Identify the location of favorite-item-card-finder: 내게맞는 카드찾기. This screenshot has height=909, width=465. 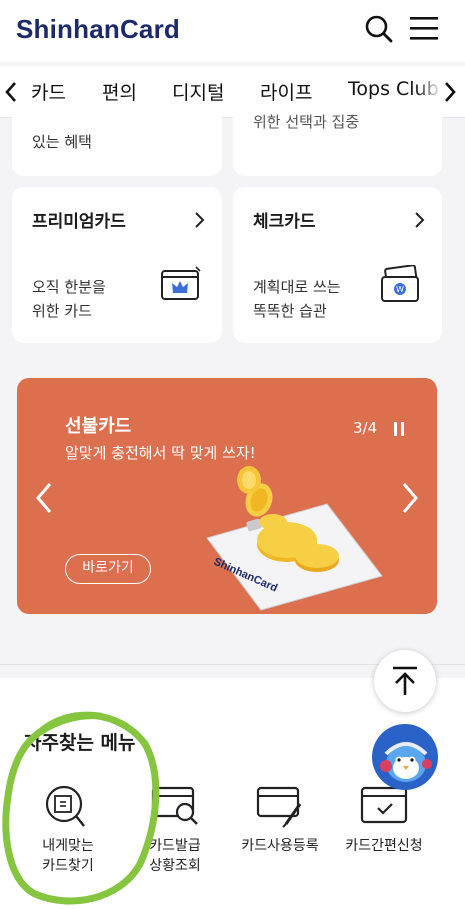
(68, 829).